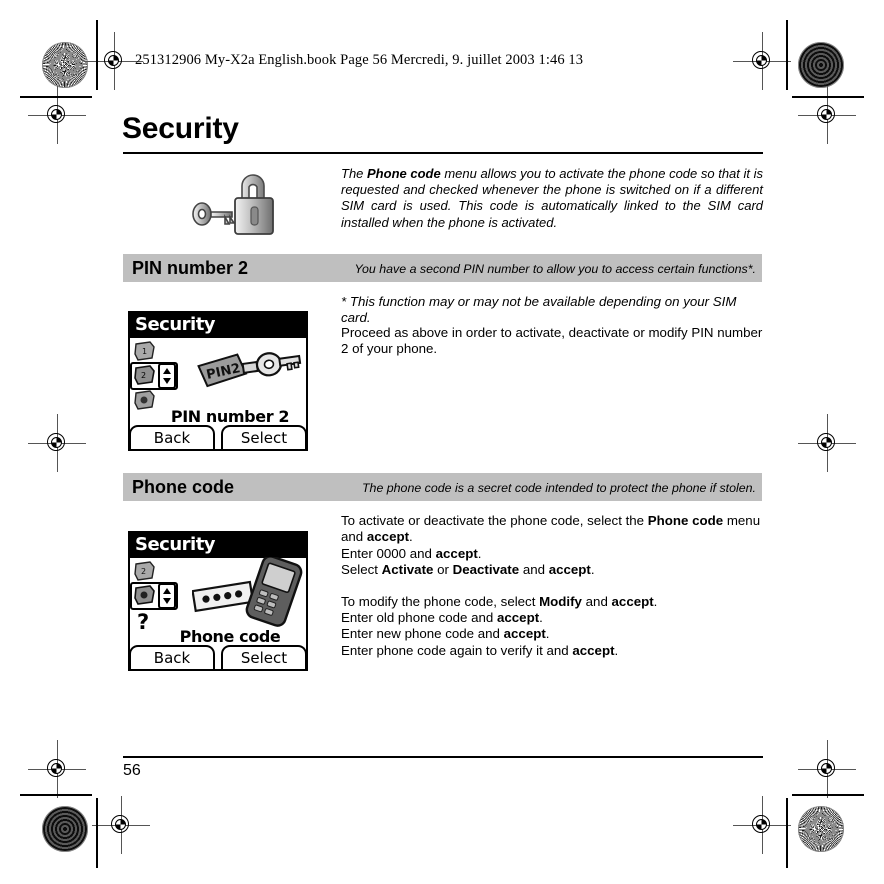  What do you see at coordinates (404, 173) in the screenshot?
I see `intro-bold-term: Phone code` at bounding box center [404, 173].